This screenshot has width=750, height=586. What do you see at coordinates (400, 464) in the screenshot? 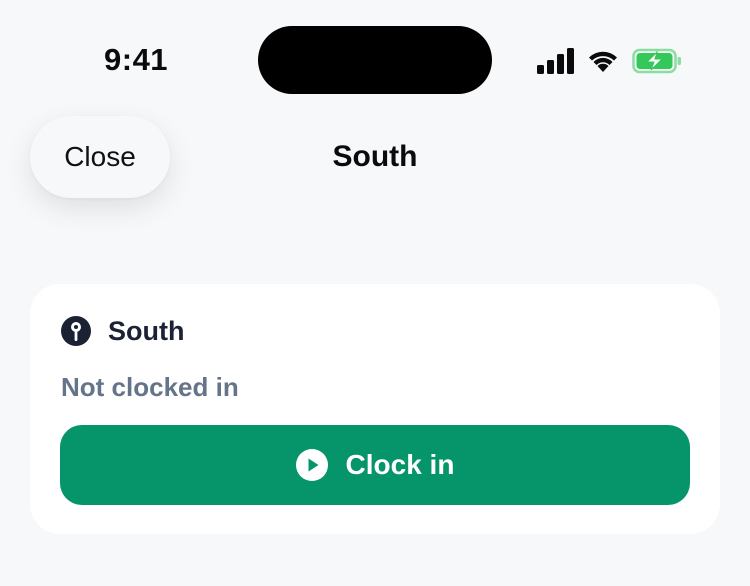
I see `clock-in-label: Clock in` at bounding box center [400, 464].